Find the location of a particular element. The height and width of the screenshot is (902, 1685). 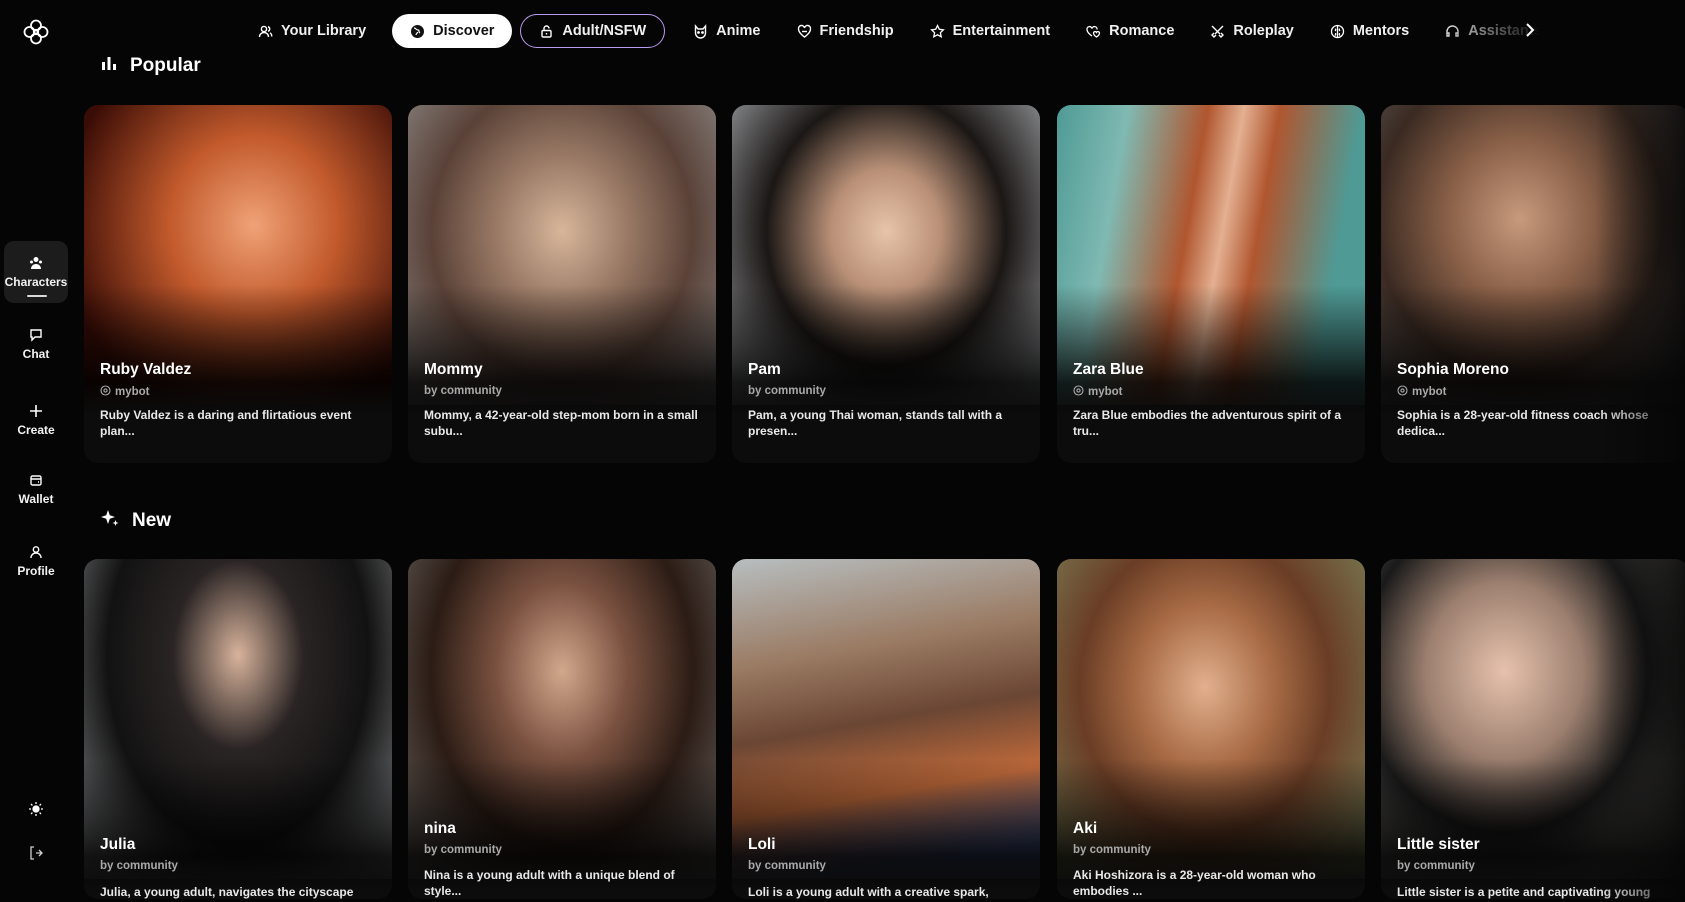

wallet-icon is located at coordinates (36, 480).